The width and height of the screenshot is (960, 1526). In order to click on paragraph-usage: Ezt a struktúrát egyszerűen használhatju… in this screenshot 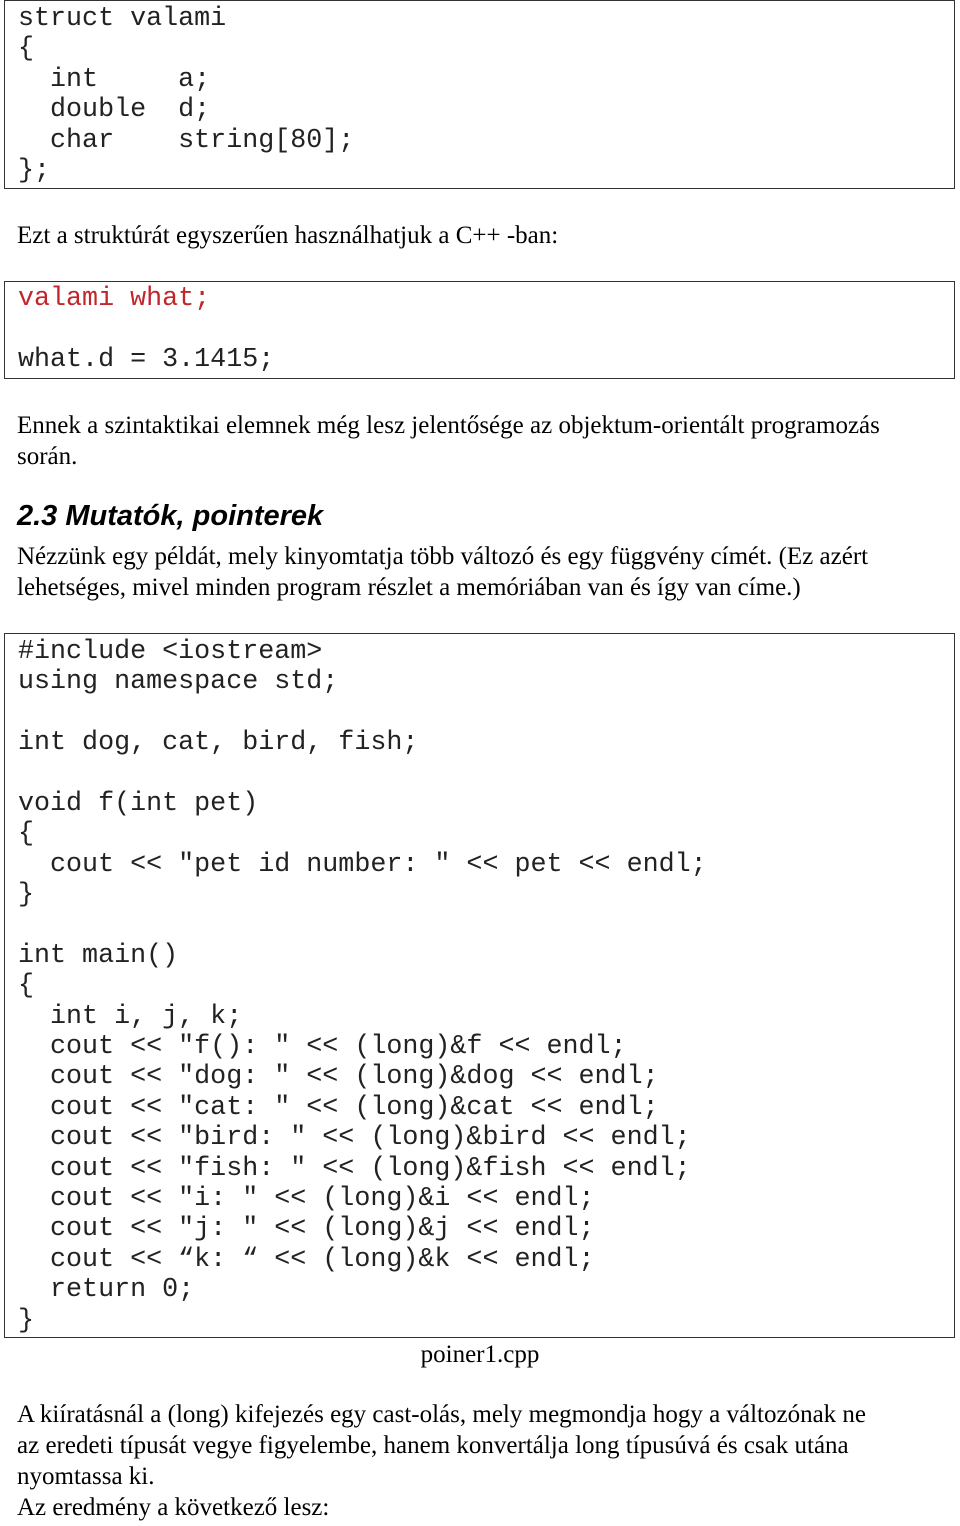, I will do `click(484, 235)`.